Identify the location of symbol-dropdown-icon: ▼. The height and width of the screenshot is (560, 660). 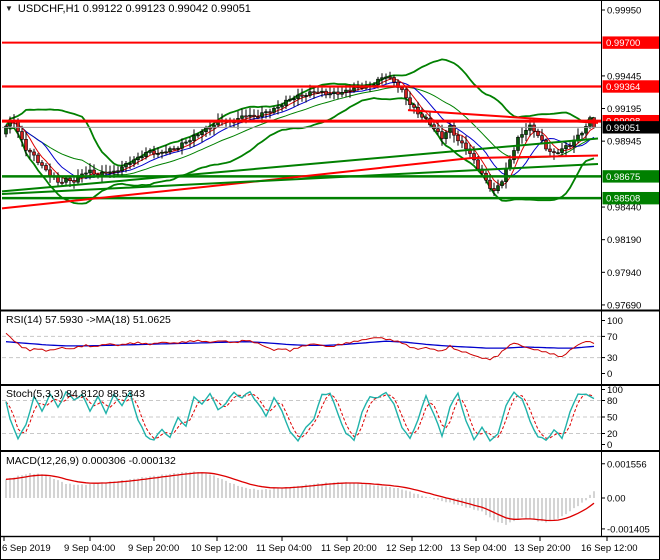
(9, 9).